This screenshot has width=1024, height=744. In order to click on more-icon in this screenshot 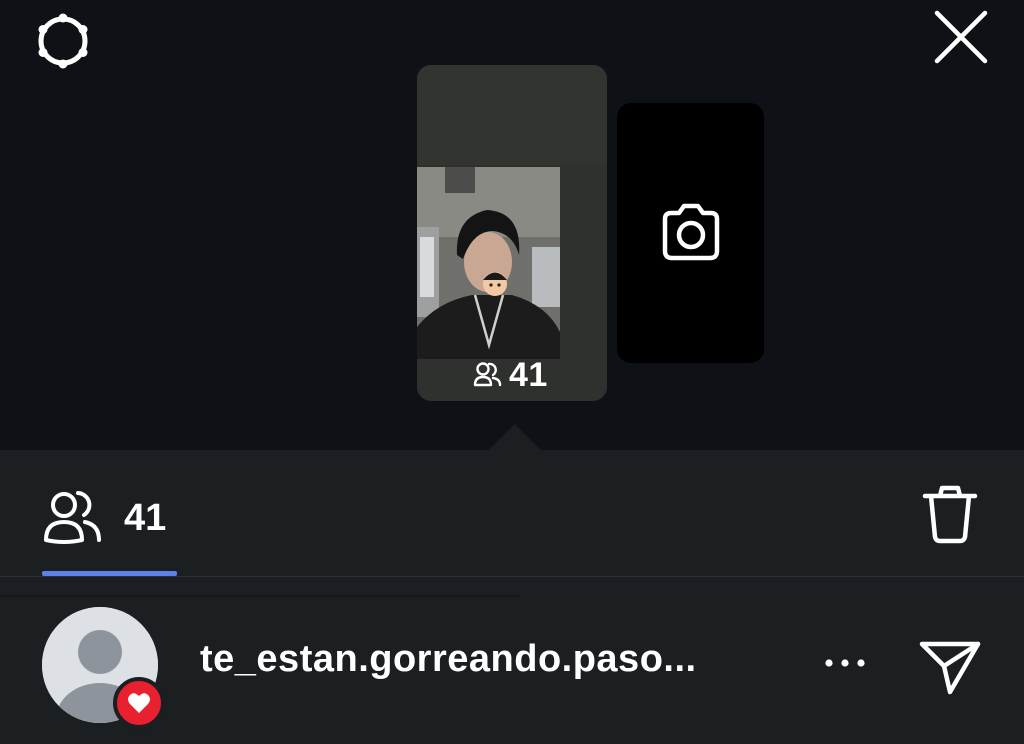, I will do `click(845, 663)`.